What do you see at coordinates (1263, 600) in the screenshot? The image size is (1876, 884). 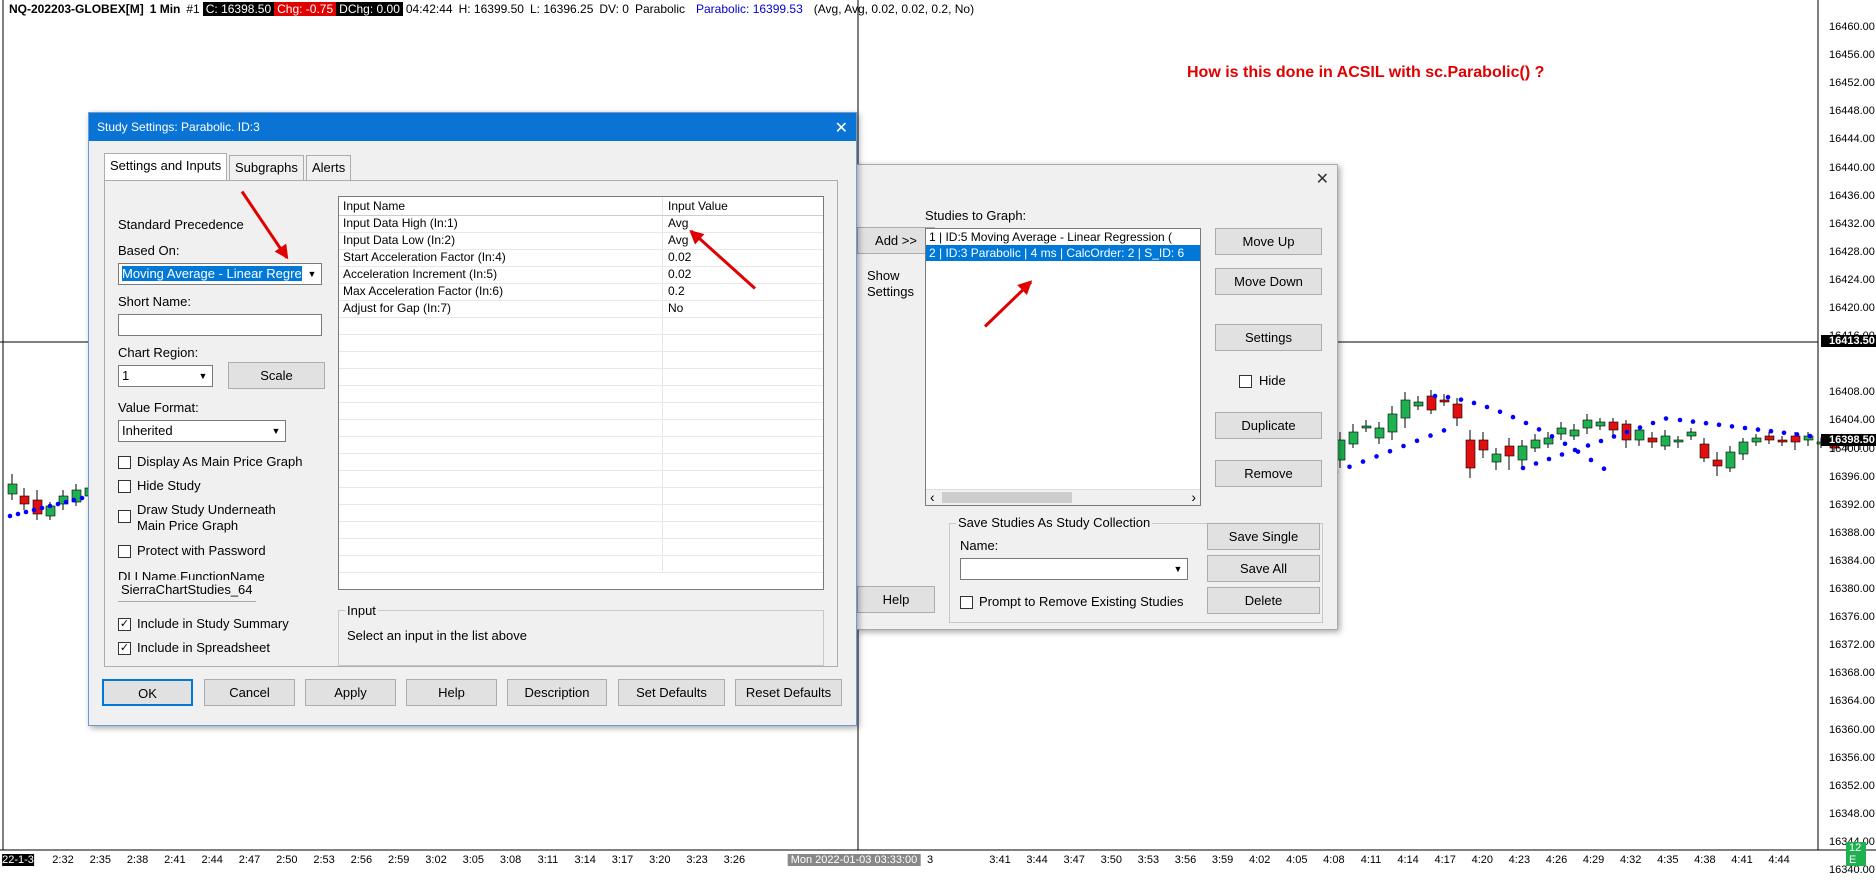 I see `delete-button: Delete` at bounding box center [1263, 600].